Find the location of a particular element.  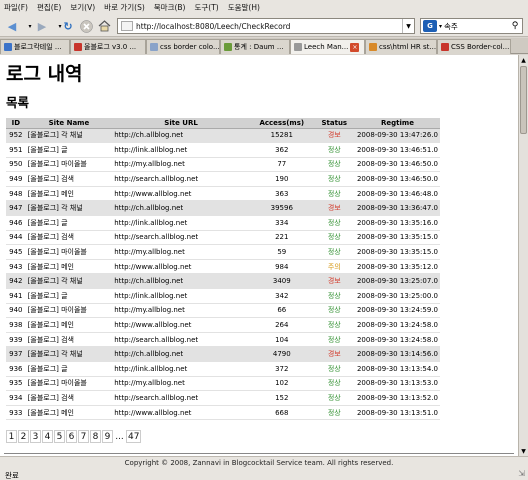

stop-icon is located at coordinates (86, 26).